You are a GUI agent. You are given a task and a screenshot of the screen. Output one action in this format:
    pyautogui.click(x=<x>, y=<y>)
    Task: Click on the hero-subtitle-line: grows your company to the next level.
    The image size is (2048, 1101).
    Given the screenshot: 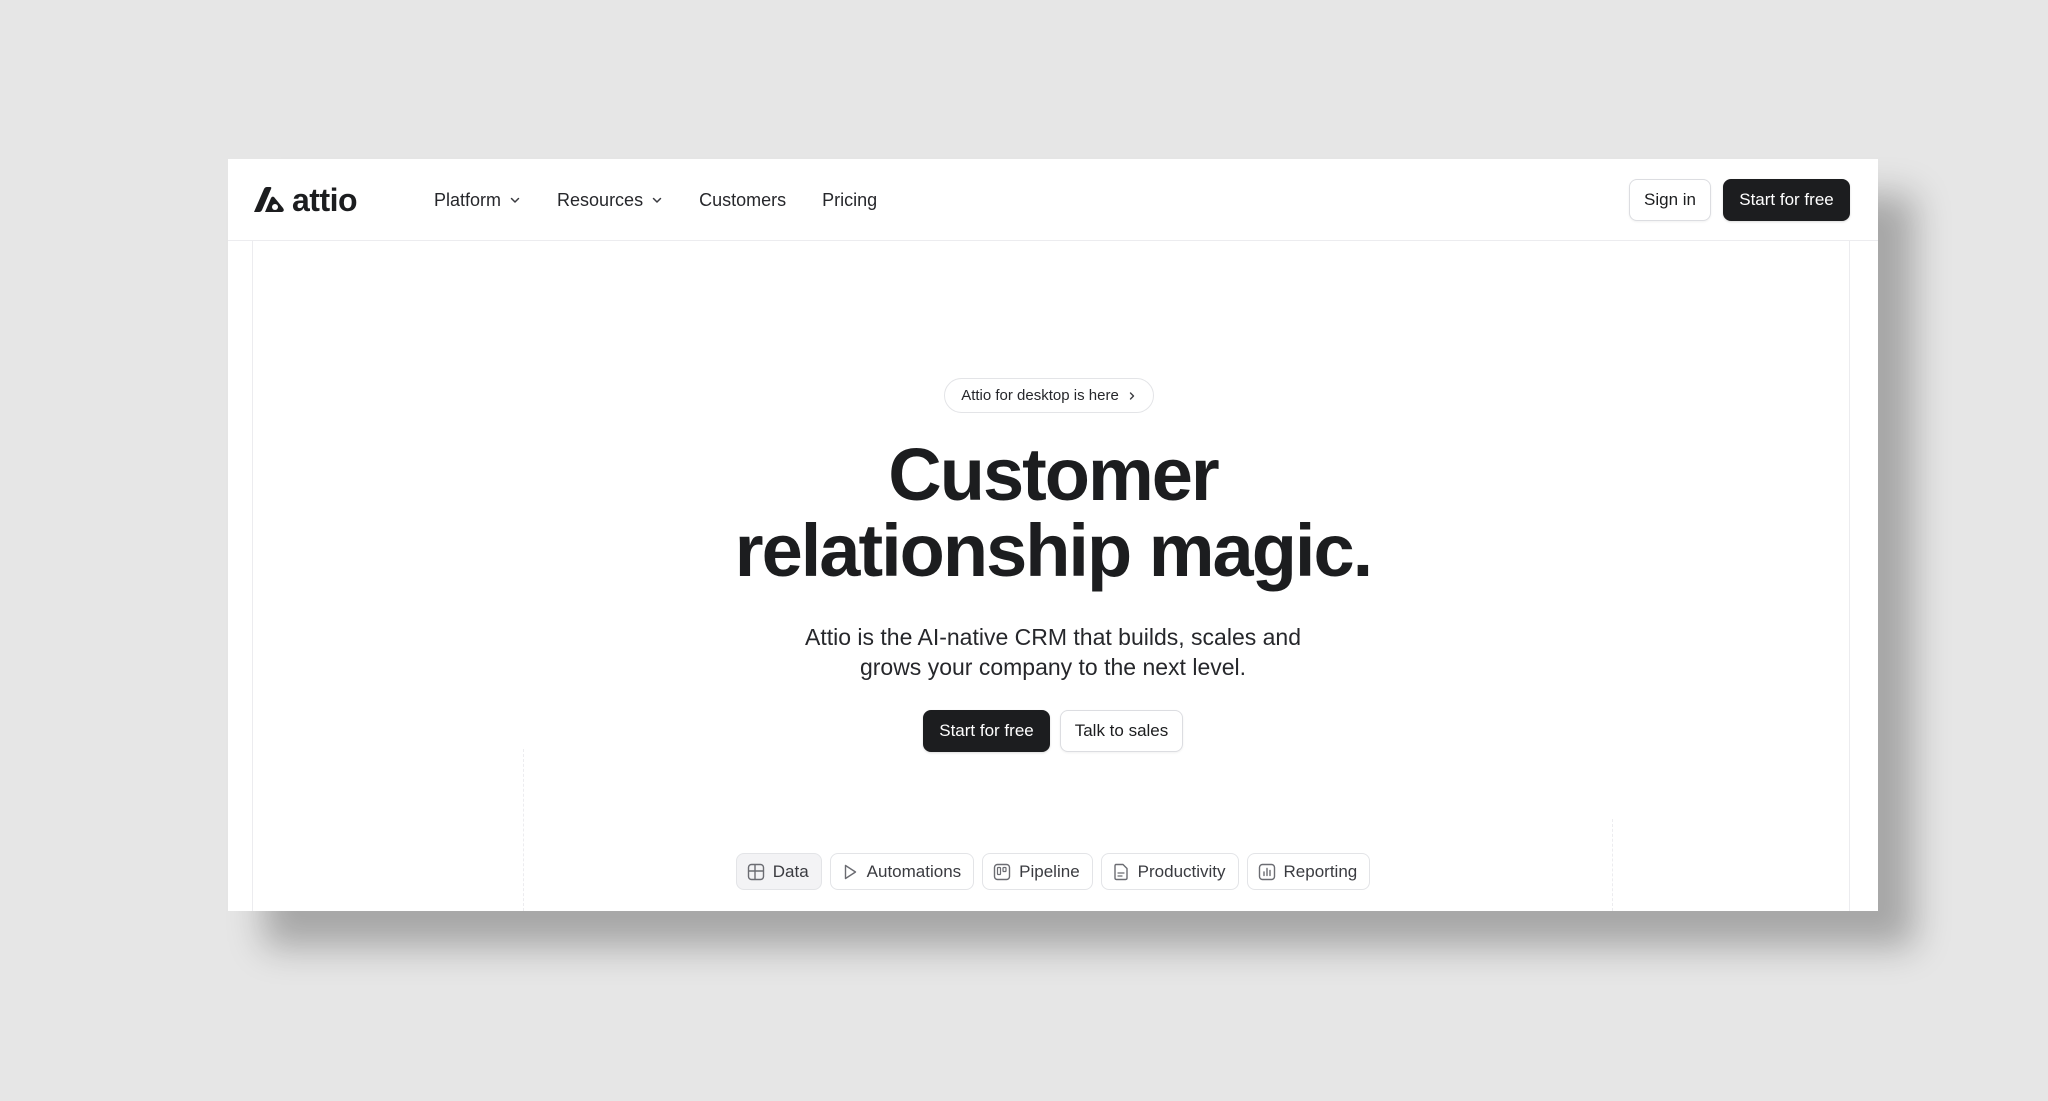 What is the action you would take?
    pyautogui.click(x=1053, y=667)
    